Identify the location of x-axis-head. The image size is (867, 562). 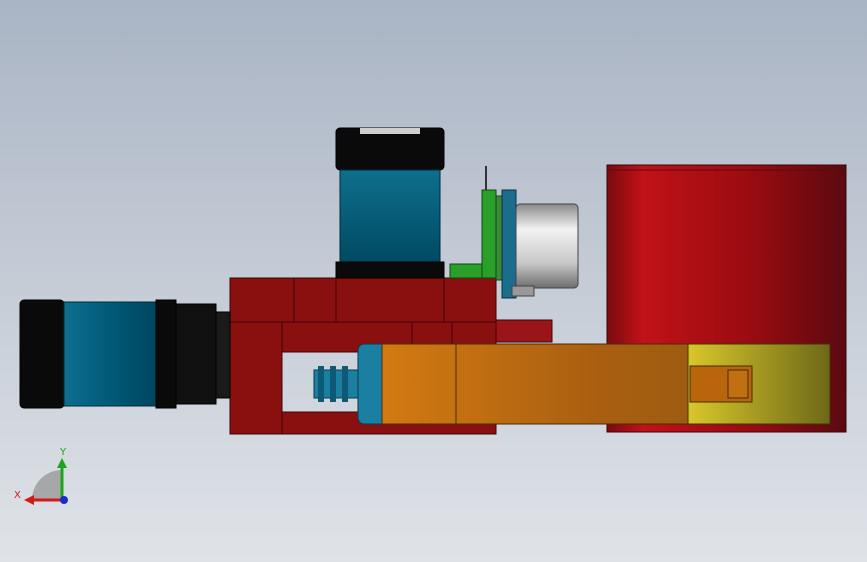
(29, 500).